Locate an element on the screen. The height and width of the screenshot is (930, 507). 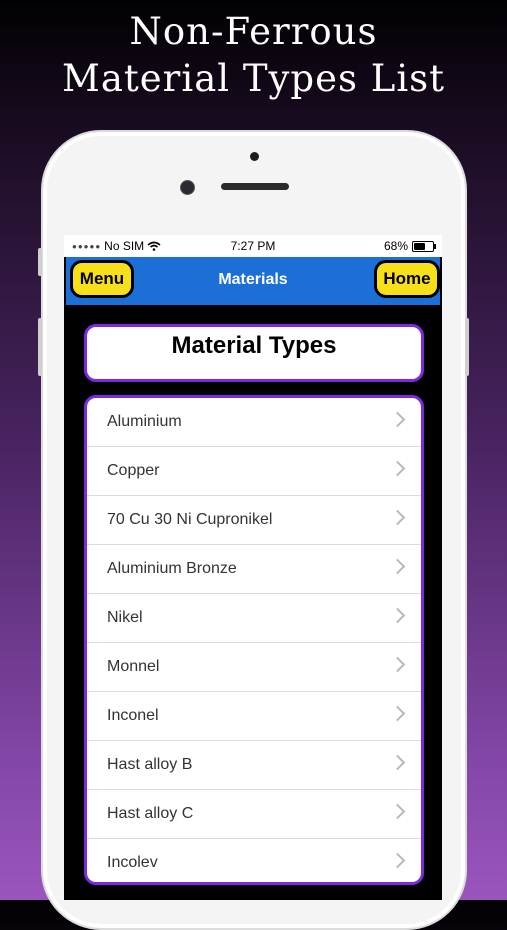
status-right: 68% is located at coordinates (409, 246).